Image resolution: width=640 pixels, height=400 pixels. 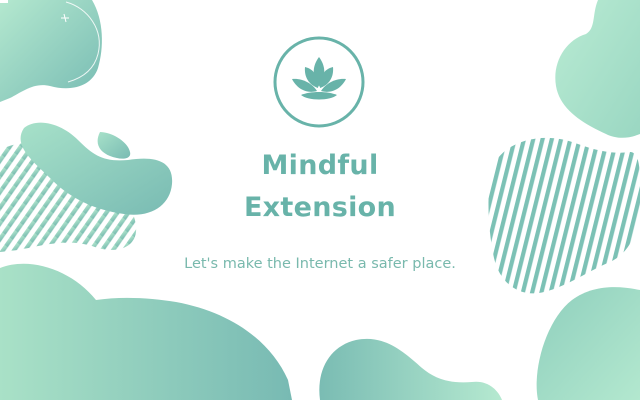 What do you see at coordinates (51, 51) in the screenshot?
I see `blob-top-left` at bounding box center [51, 51].